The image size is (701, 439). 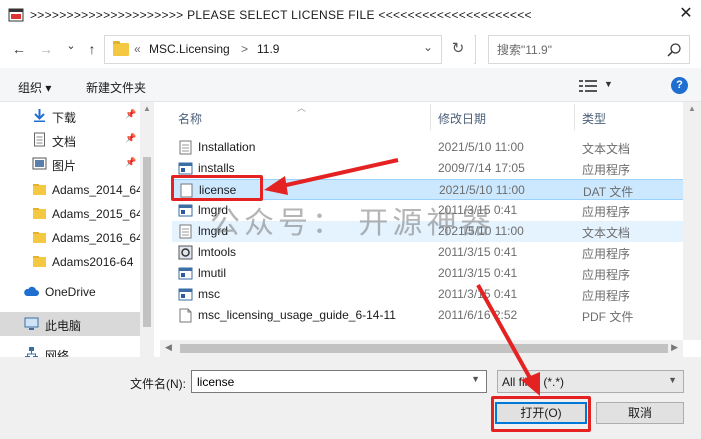 What do you see at coordinates (34, 87) in the screenshot?
I see `organize-menu: 组织 ▾` at bounding box center [34, 87].